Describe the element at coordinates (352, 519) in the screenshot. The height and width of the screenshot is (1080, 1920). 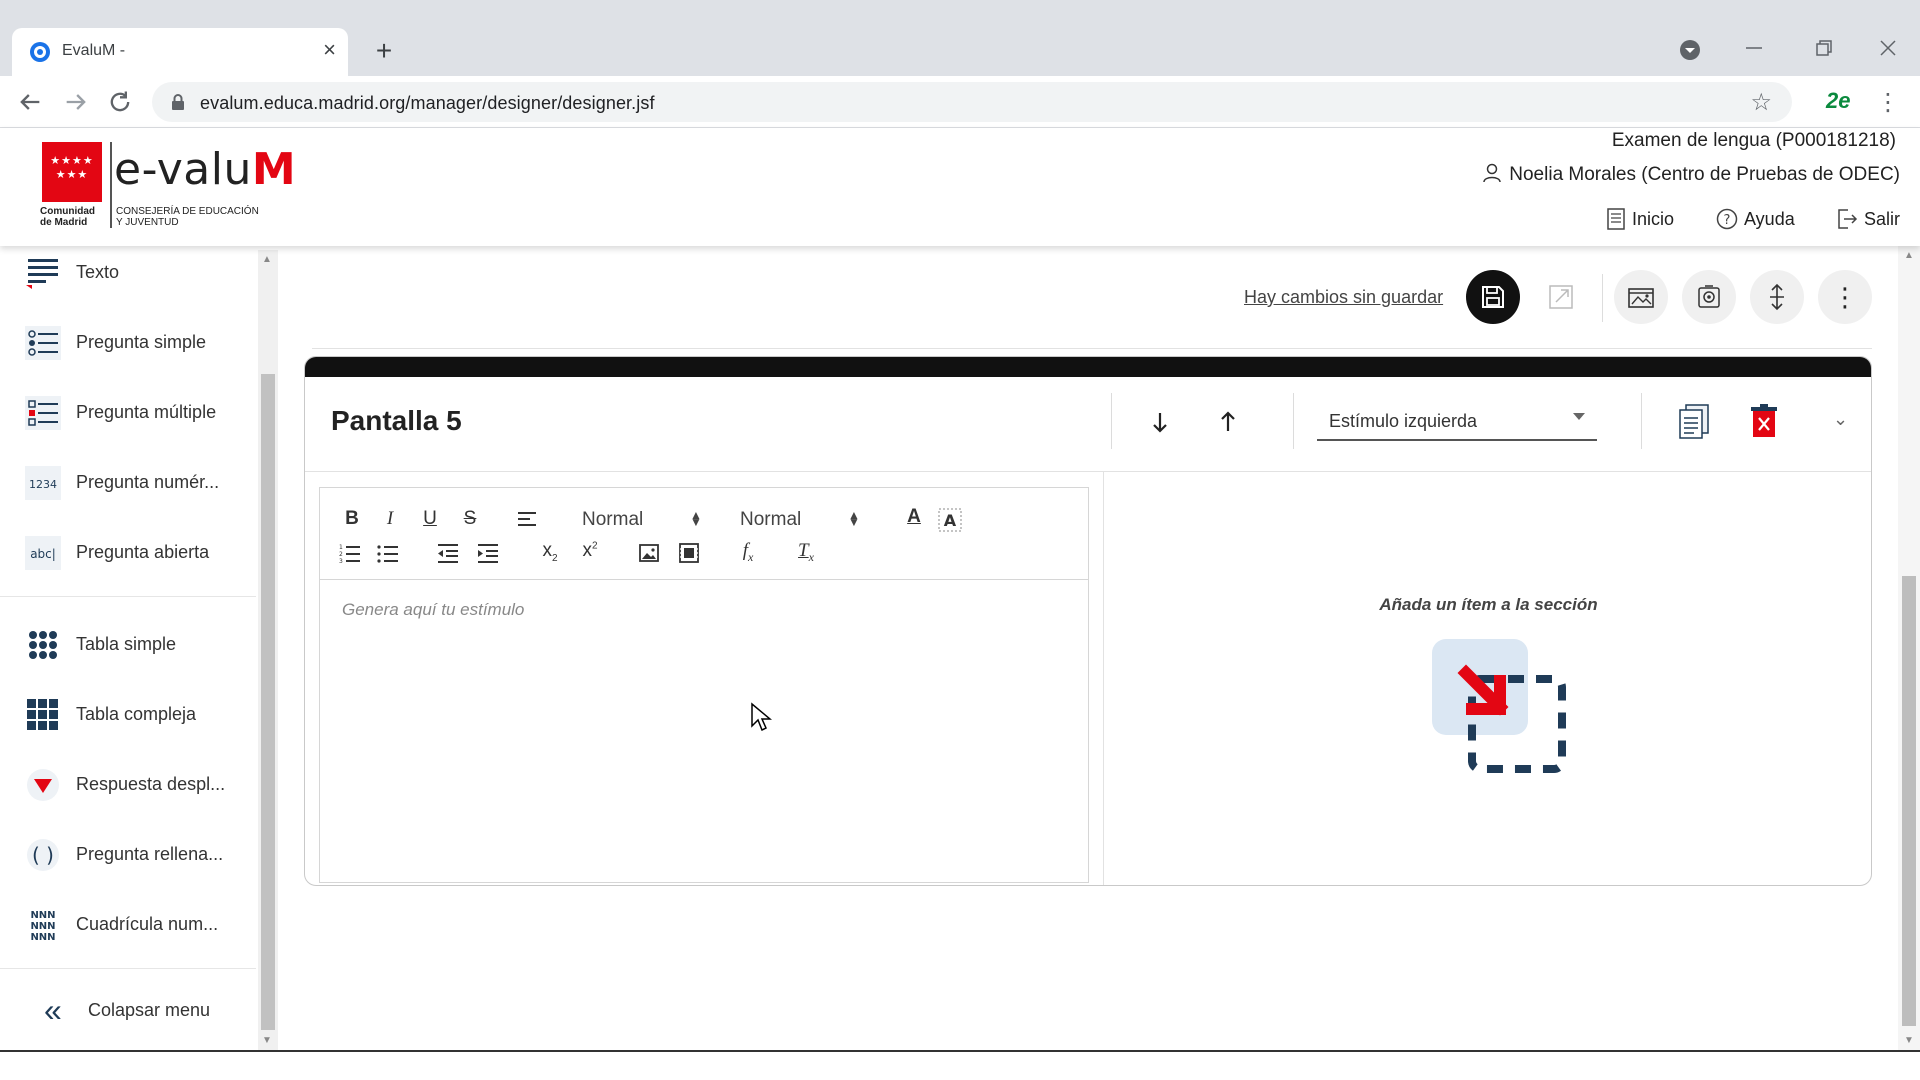
I see `bold-button: B` at that location.